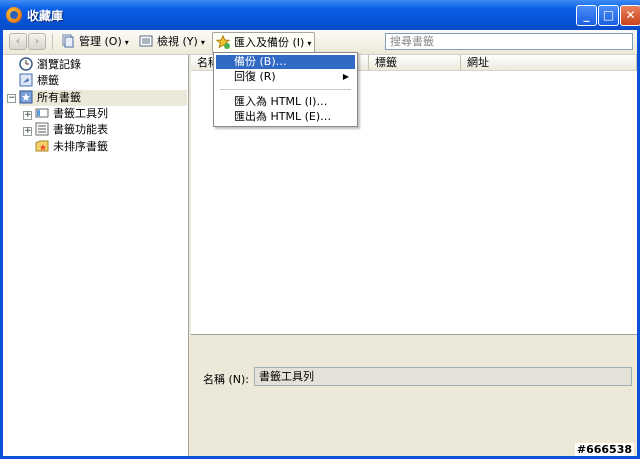 The width and height of the screenshot is (640, 459). Describe the element at coordinates (59, 97) in the screenshot. I see `sidebar-item-label: 所有書籤` at that location.